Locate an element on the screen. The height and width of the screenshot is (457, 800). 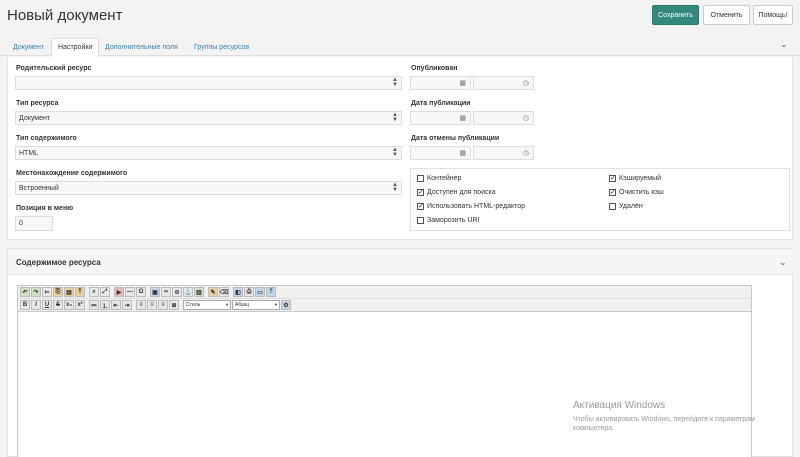
checkbox-freeze-uri: Заморозить URI is located at coordinates (448, 220).